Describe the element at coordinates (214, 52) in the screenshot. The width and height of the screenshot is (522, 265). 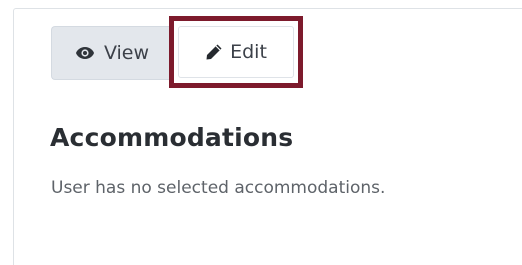
I see `pencil-icon` at that location.